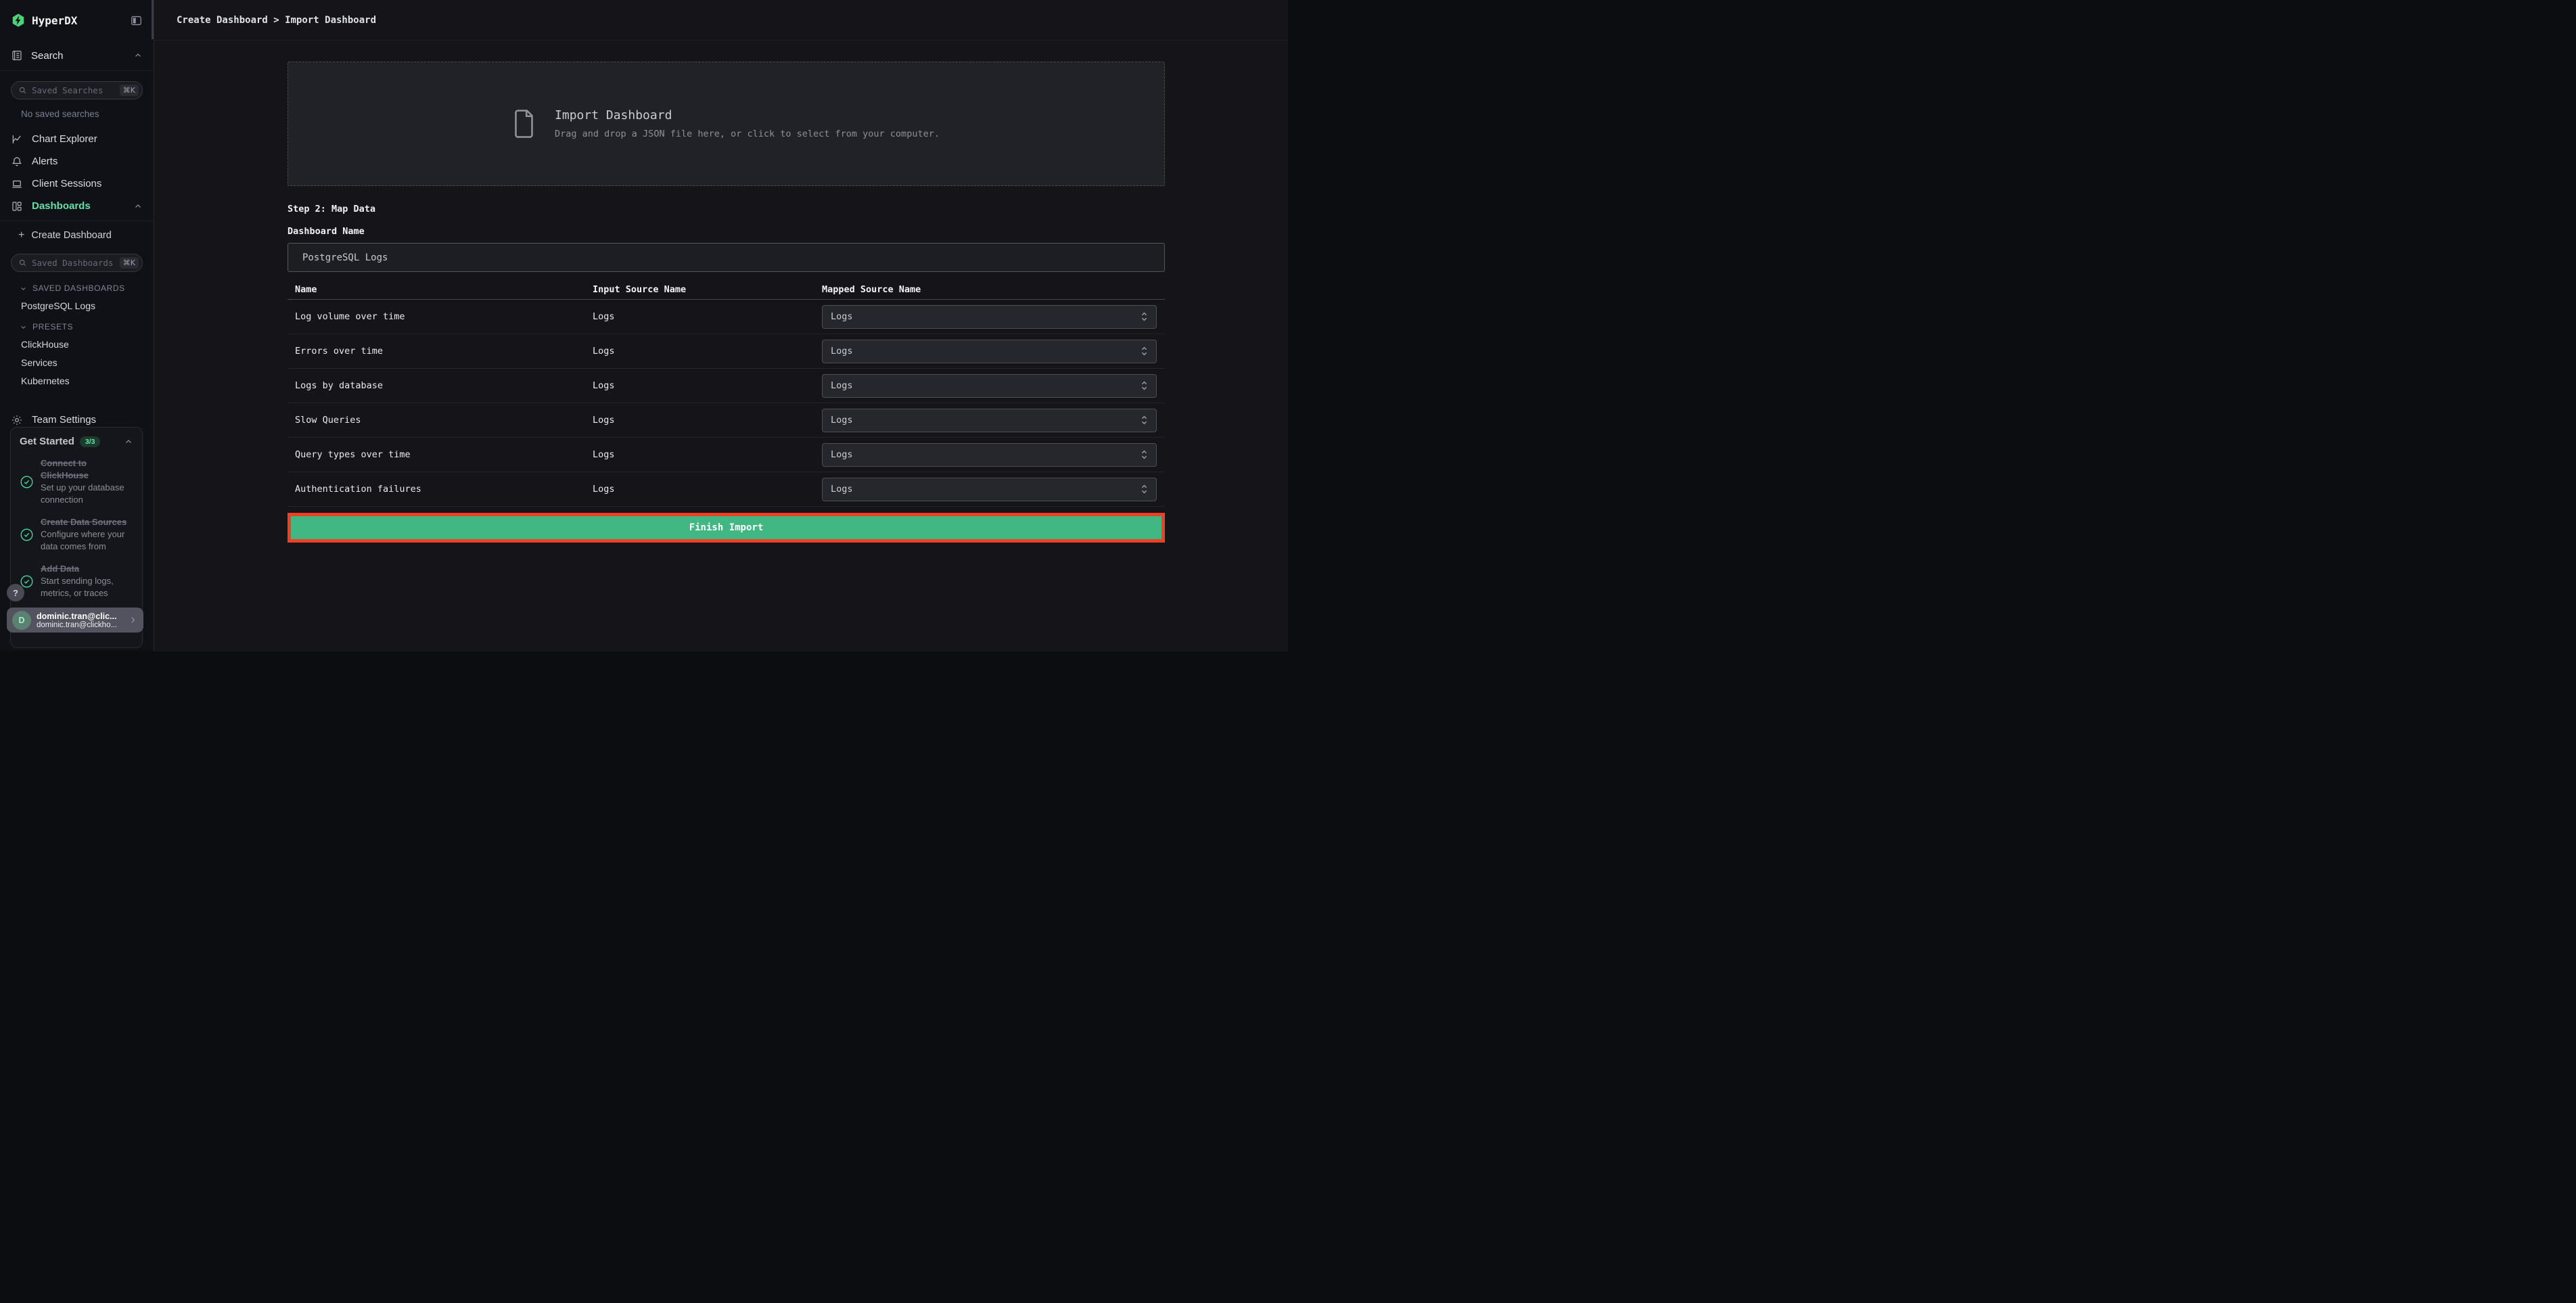 Image resolution: width=2576 pixels, height=1303 pixels. Describe the element at coordinates (77, 161) in the screenshot. I see `sidebar-item-alerts: Alerts` at that location.